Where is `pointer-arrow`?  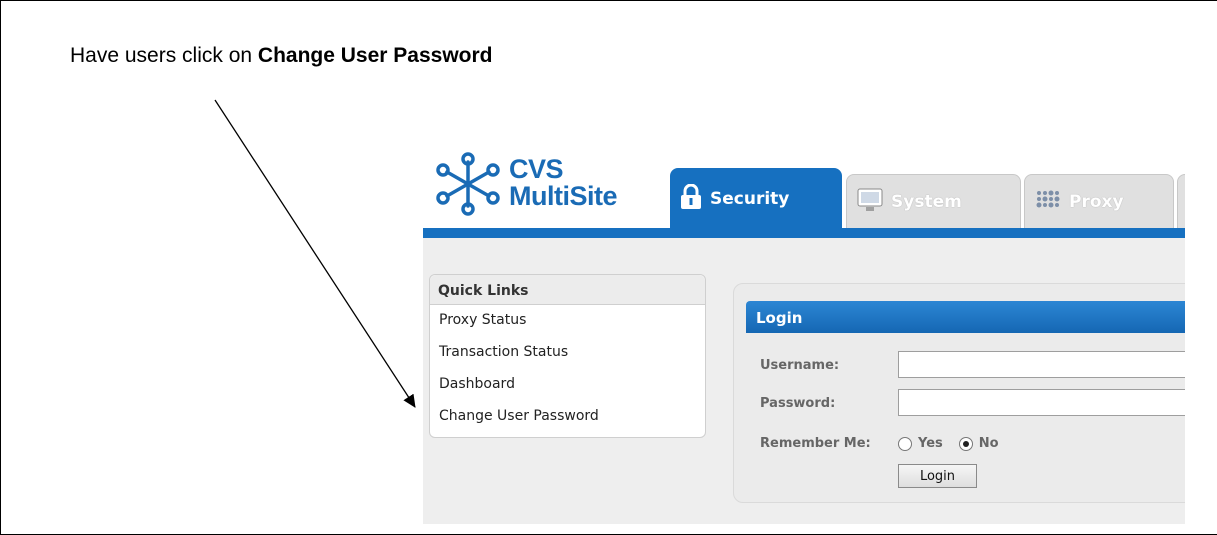 pointer-arrow is located at coordinates (315, 253).